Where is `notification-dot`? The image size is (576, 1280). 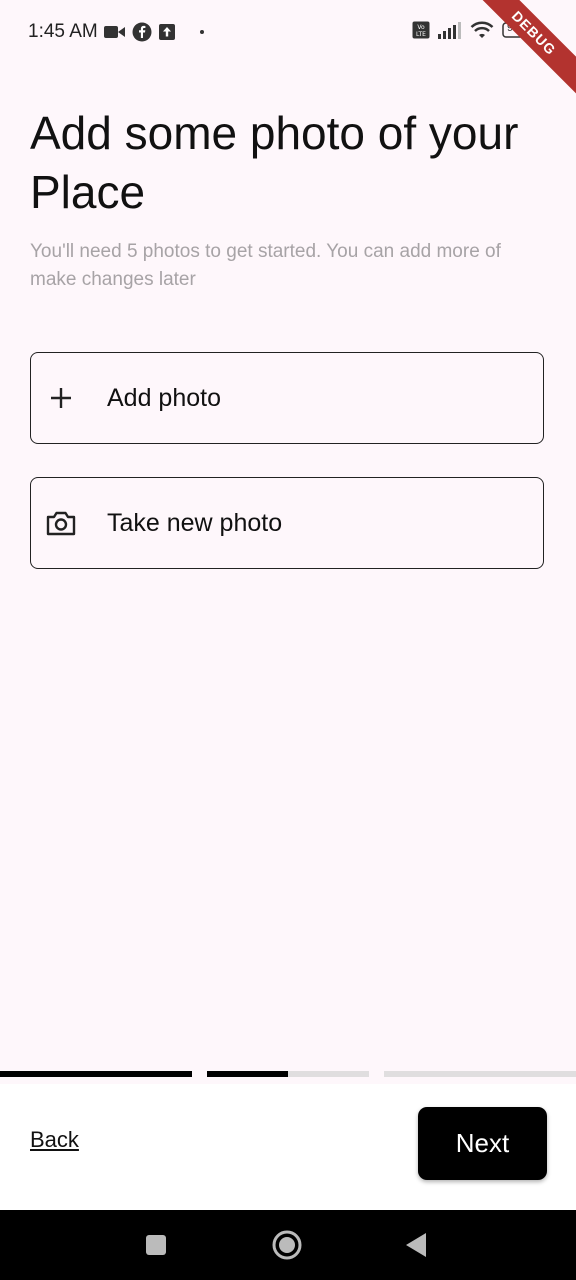 notification-dot is located at coordinates (201, 32).